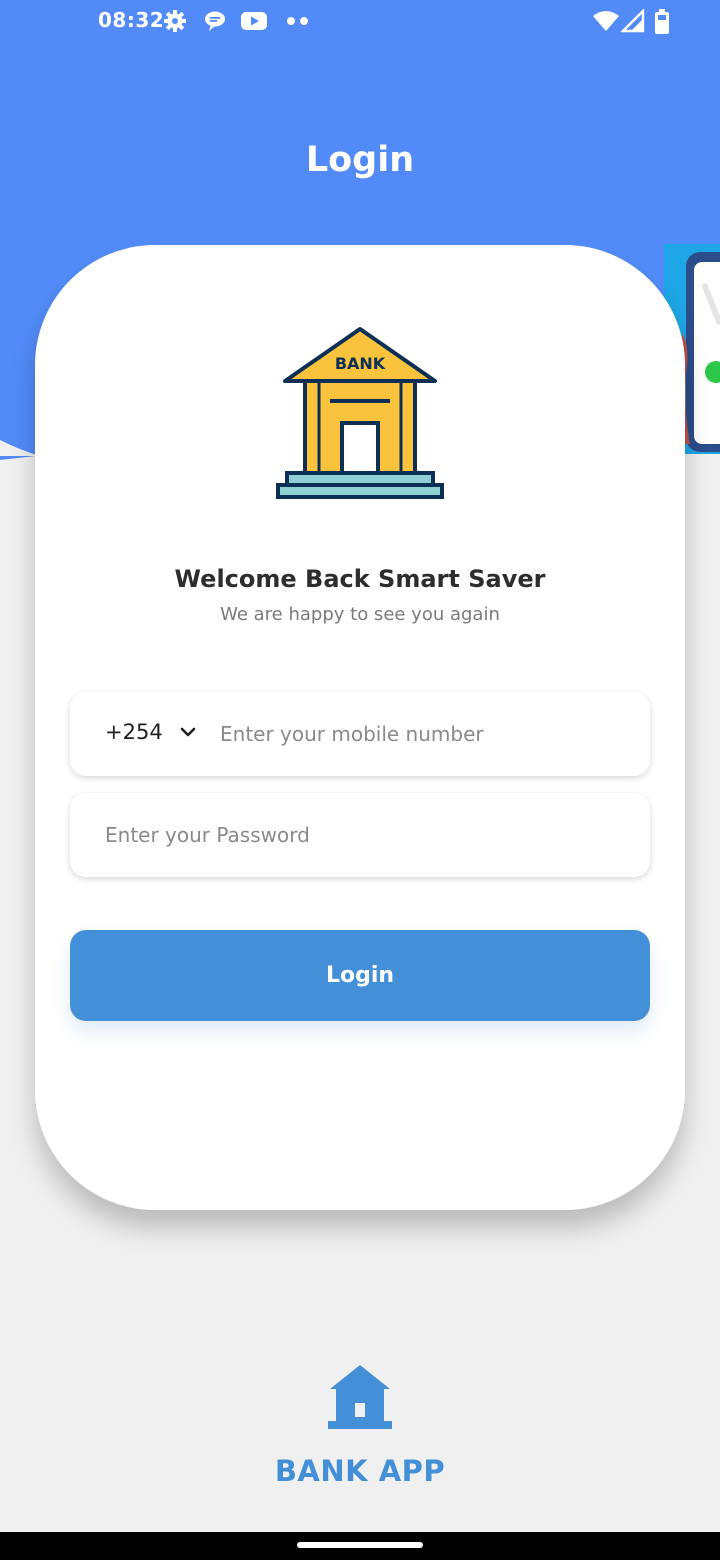  I want to click on welcome-subtitle: We are happy to see you again, so click(360, 614).